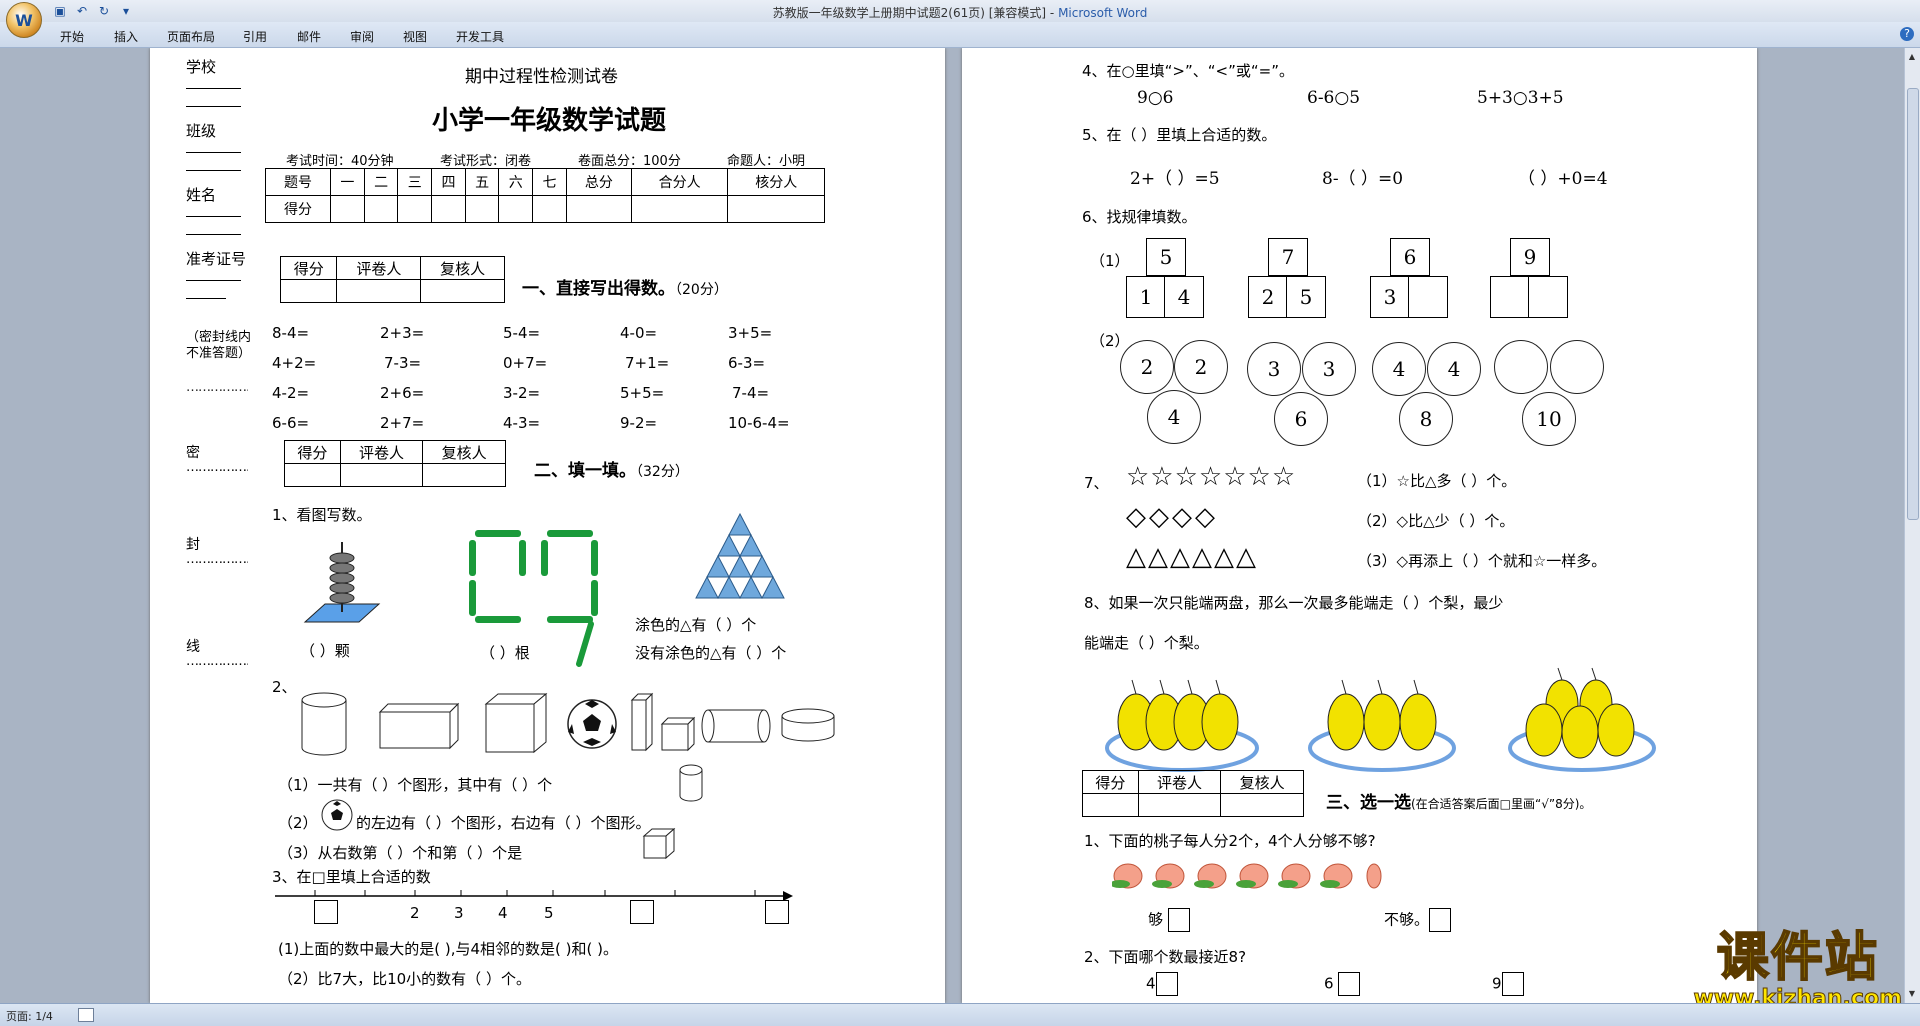 Image resolution: width=1920 pixels, height=1026 pixels. What do you see at coordinates (1188, 71) in the screenshot?
I see `q4-title: 4、在○里填“>”、“<”或“=”。` at bounding box center [1188, 71].